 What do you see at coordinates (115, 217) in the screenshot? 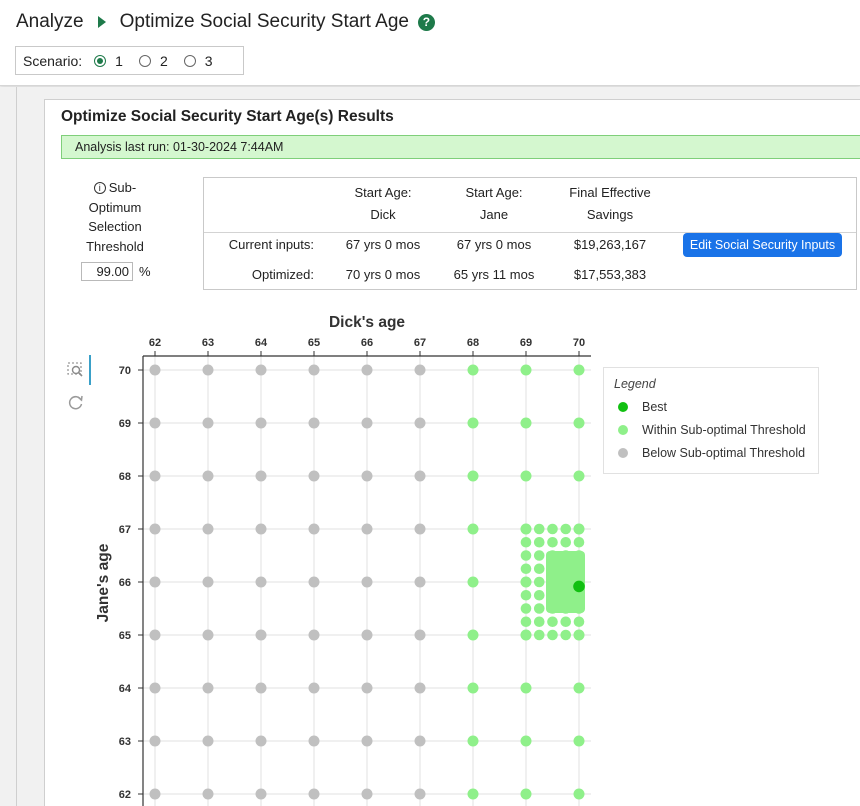
I see `threshold-label: i Sub- Optimum Selection Threshold` at bounding box center [115, 217].